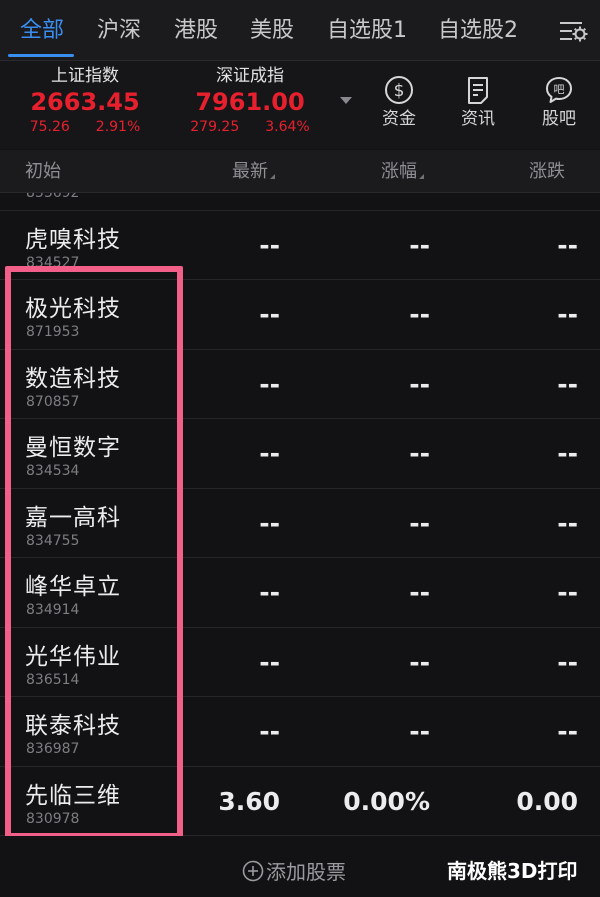 This screenshot has width=600, height=897. I want to click on capital-flow-button: $ 资金, so click(399, 103).